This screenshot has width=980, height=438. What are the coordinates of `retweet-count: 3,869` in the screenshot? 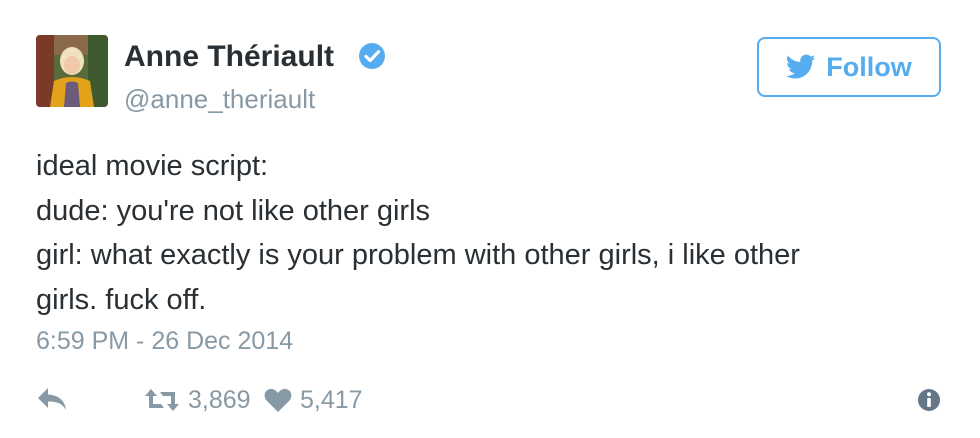 It's located at (219, 399).